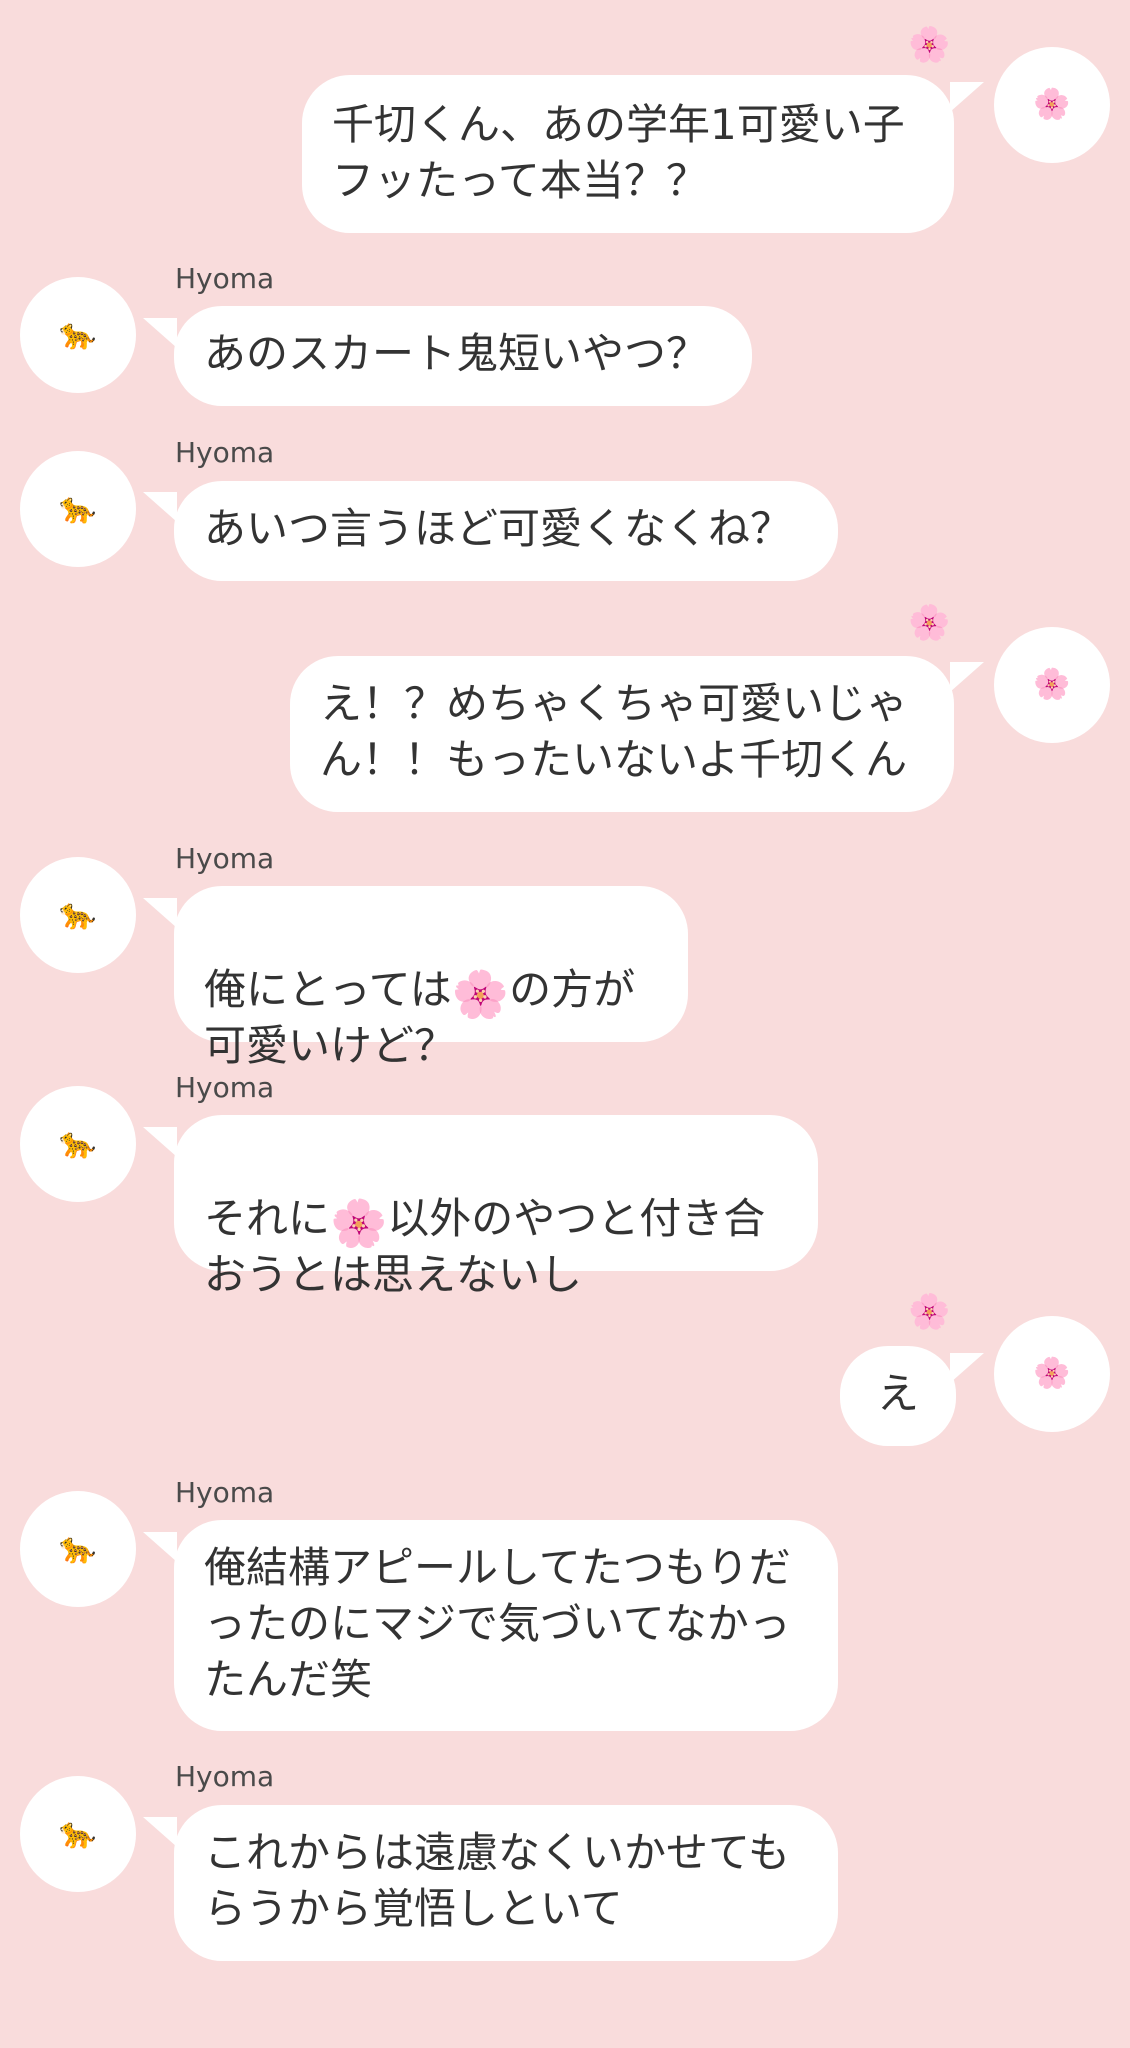 The width and height of the screenshot is (1130, 2048). I want to click on message-bubble: これからは遠慮なくいかせても らうから覚悟しといて, so click(506, 1883).